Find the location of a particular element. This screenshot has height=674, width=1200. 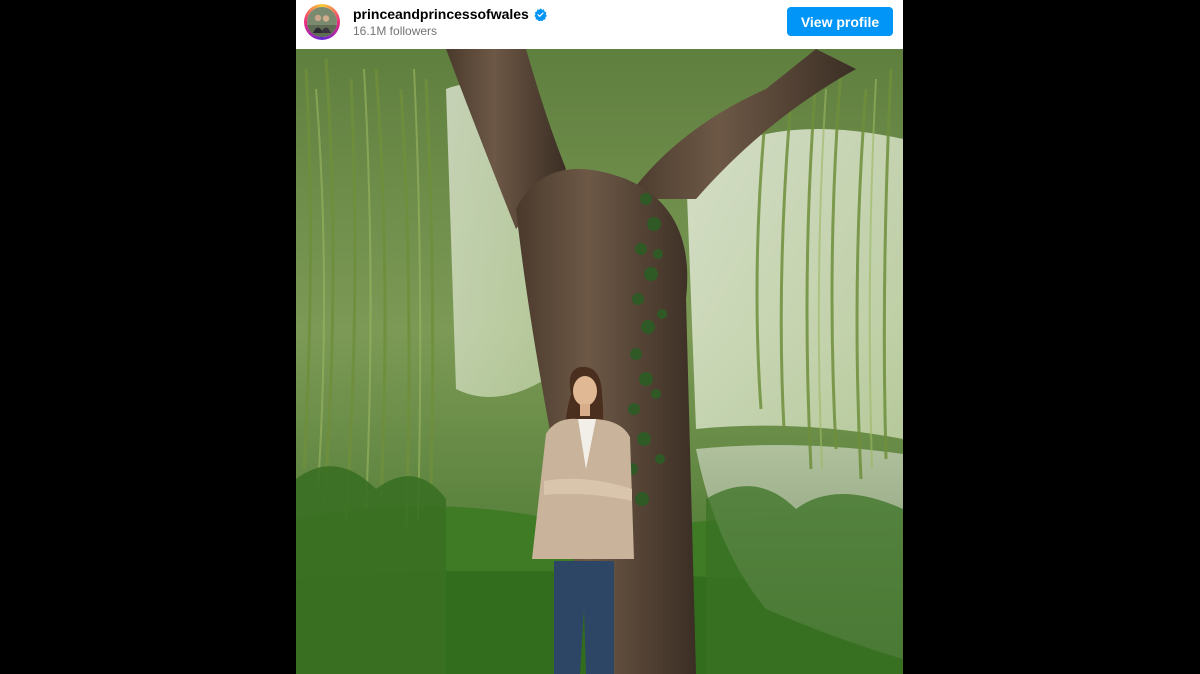

profile-avatar is located at coordinates (322, 22).